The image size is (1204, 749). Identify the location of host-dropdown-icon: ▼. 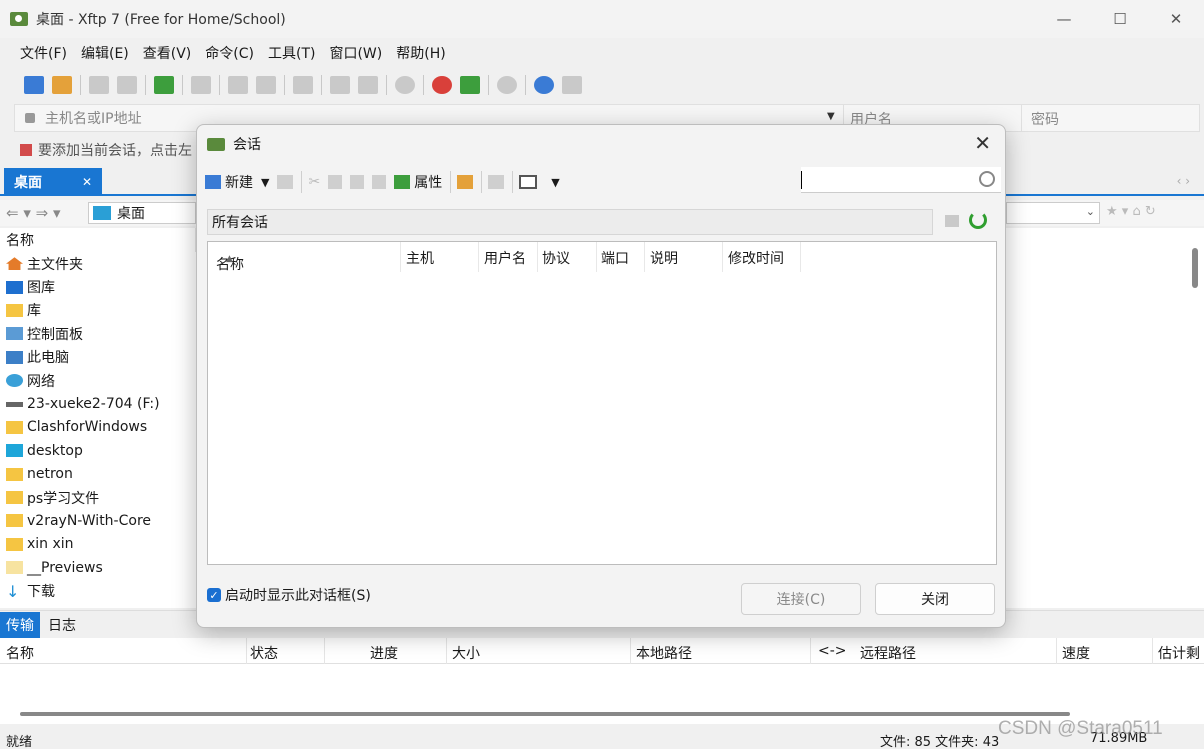
(831, 116).